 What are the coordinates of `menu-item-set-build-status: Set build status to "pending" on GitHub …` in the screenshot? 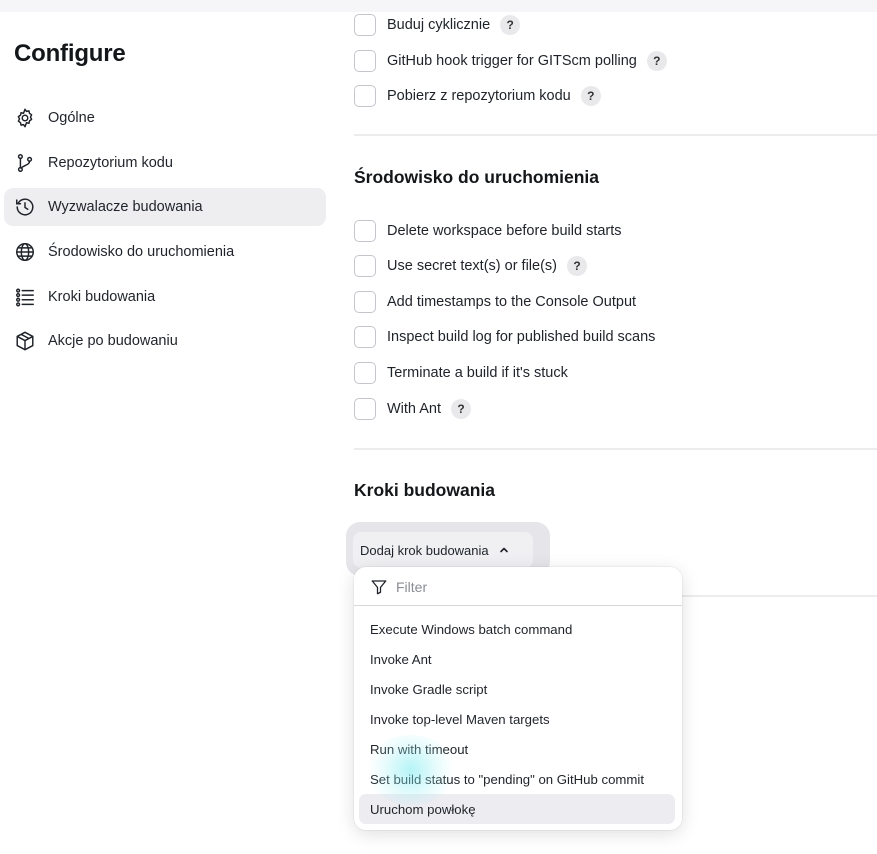 It's located at (517, 779).